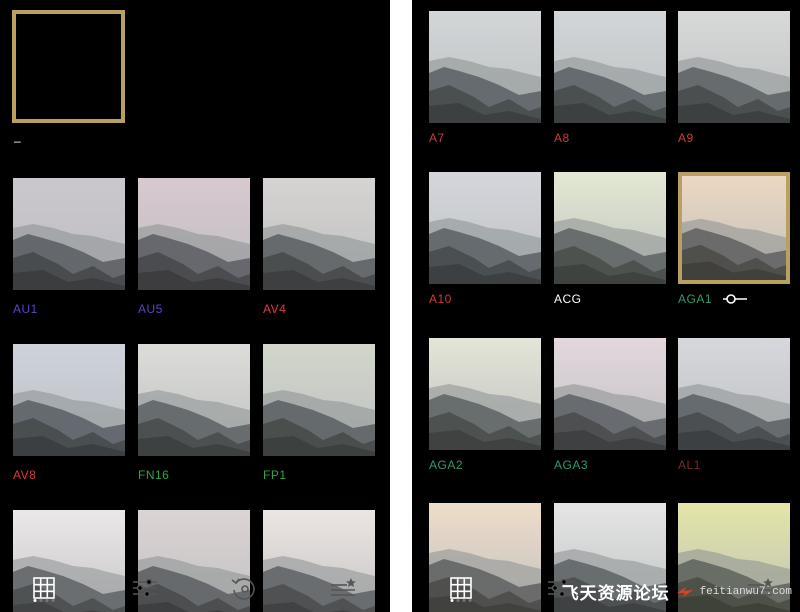 This screenshot has height=612, width=800. I want to click on filter-label: A10, so click(440, 299).